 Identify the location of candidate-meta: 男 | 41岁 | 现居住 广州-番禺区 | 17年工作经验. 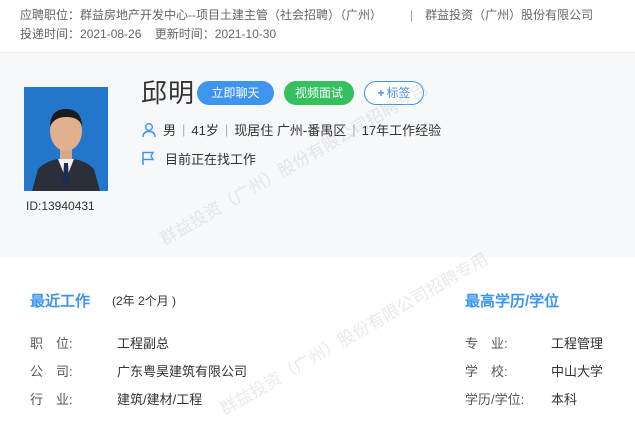
(291, 129).